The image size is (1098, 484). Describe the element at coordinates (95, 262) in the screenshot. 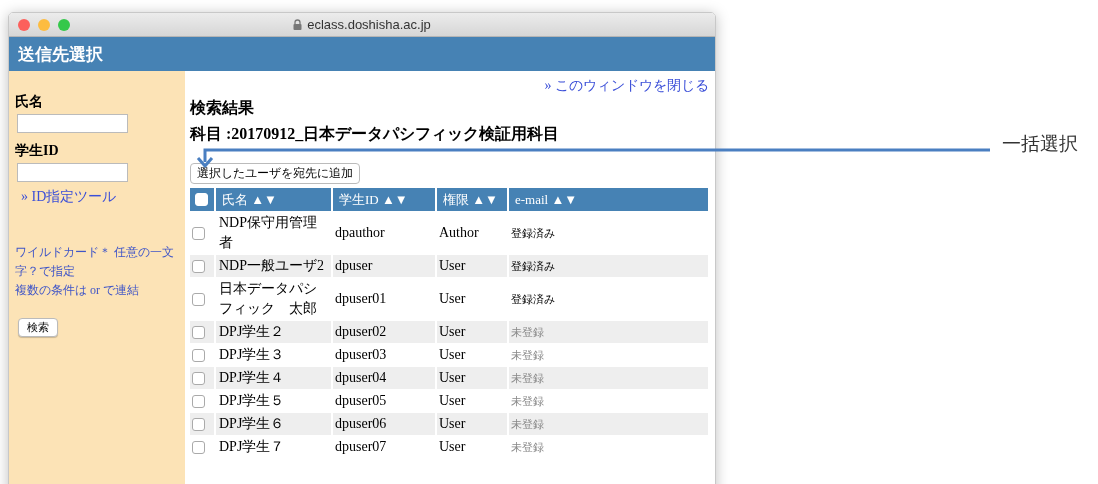

I see `hint-text: ワイルドカード＊ 任意の一文字？で指定` at that location.